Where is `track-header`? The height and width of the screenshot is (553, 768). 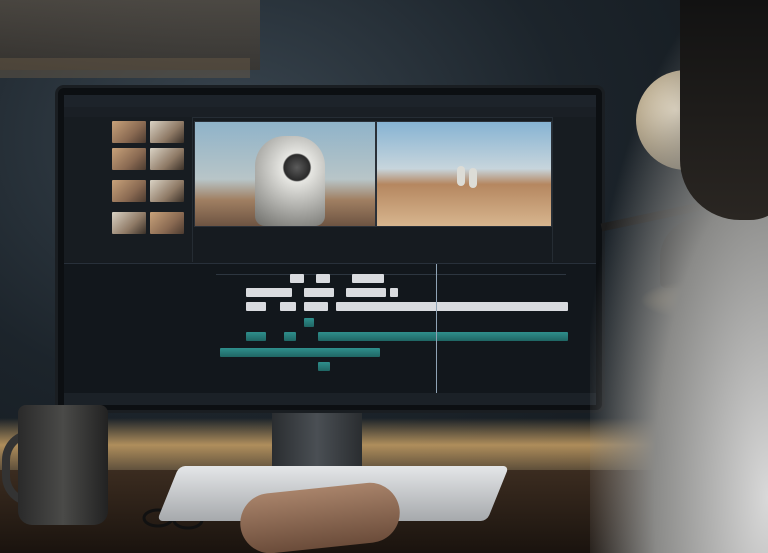
track-header is located at coordinates (139, 373).